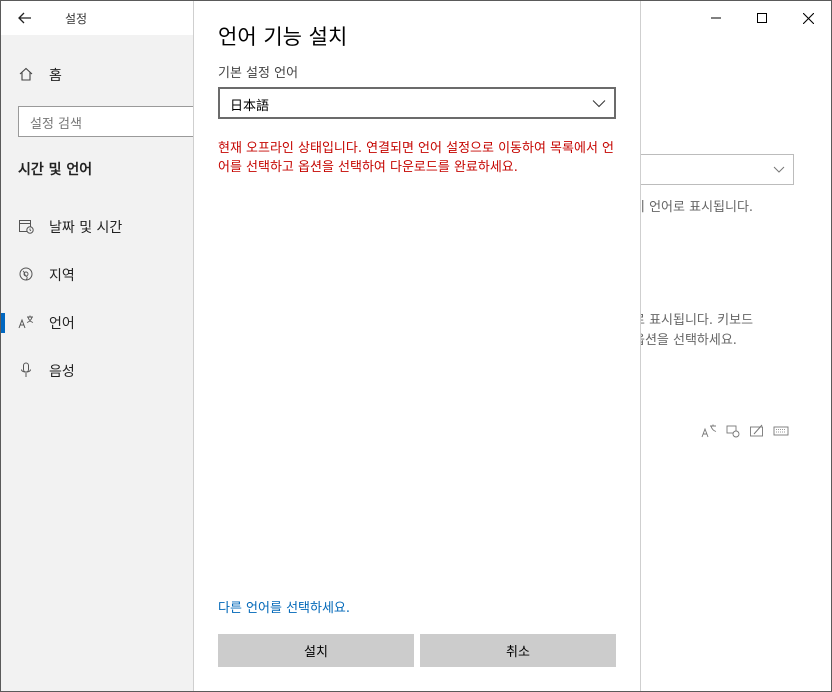  Describe the element at coordinates (26, 322) in the screenshot. I see `language-icon` at that location.